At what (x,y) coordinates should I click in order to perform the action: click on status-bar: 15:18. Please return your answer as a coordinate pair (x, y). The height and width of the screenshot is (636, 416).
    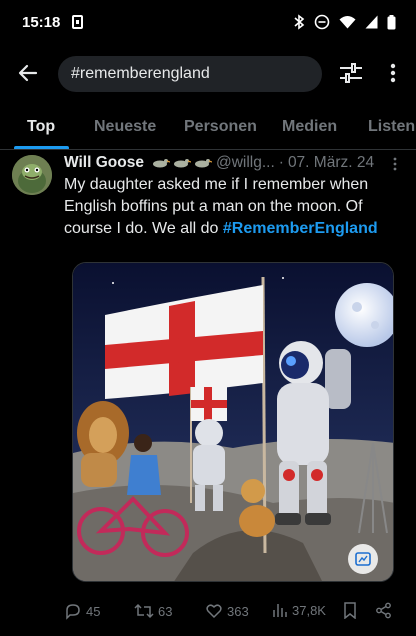
    Looking at the image, I should click on (208, 22).